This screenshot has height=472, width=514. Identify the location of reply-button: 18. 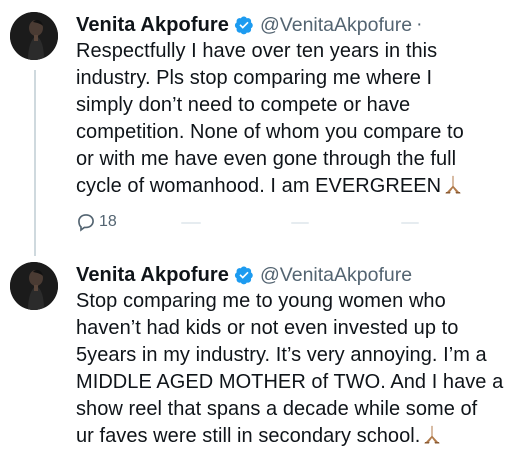
(96, 222).